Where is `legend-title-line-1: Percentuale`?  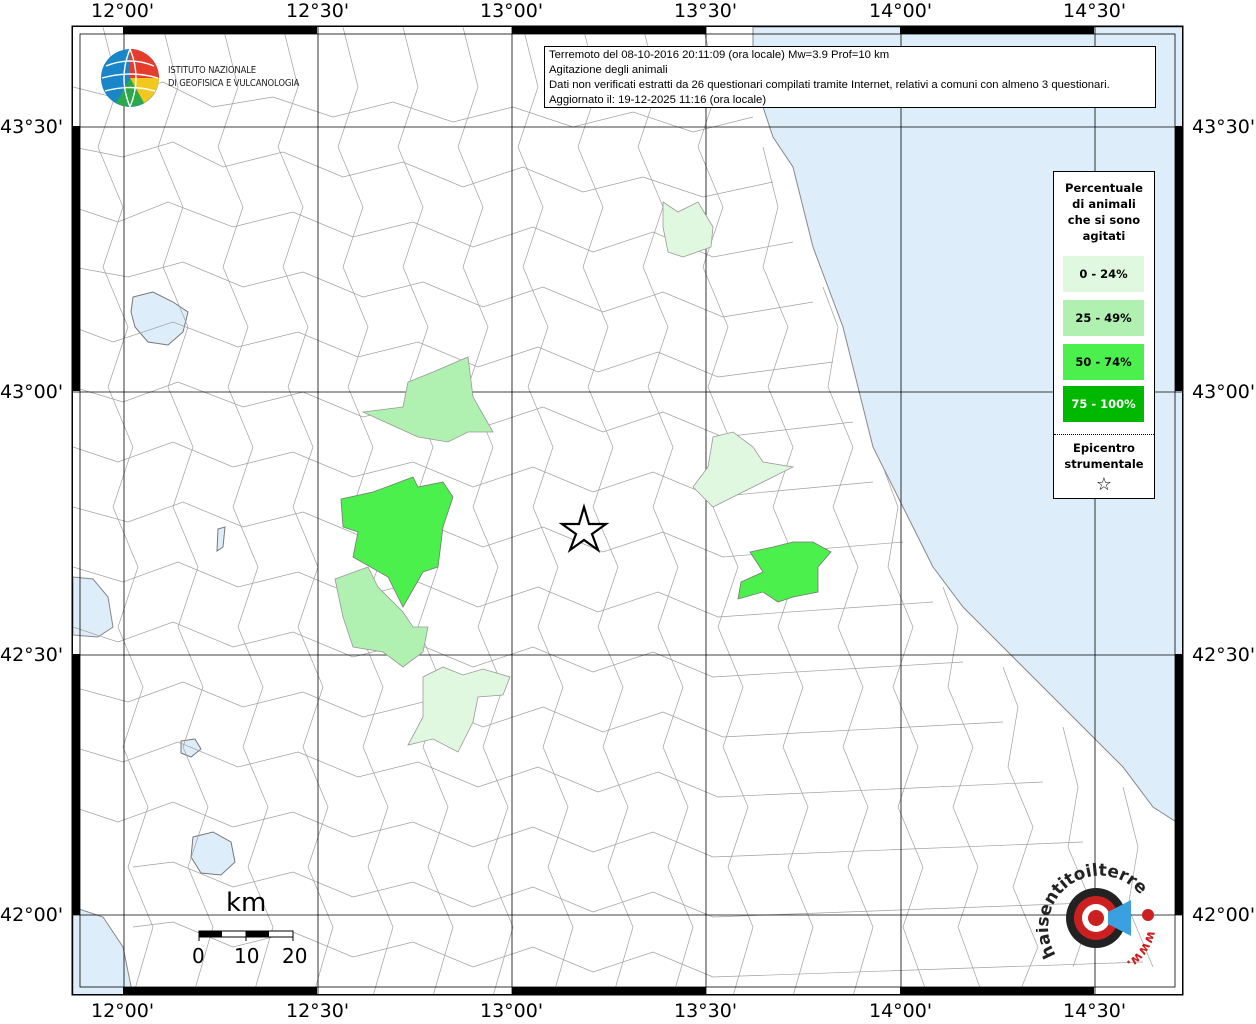
legend-title-line-1: Percentuale is located at coordinates (1104, 188).